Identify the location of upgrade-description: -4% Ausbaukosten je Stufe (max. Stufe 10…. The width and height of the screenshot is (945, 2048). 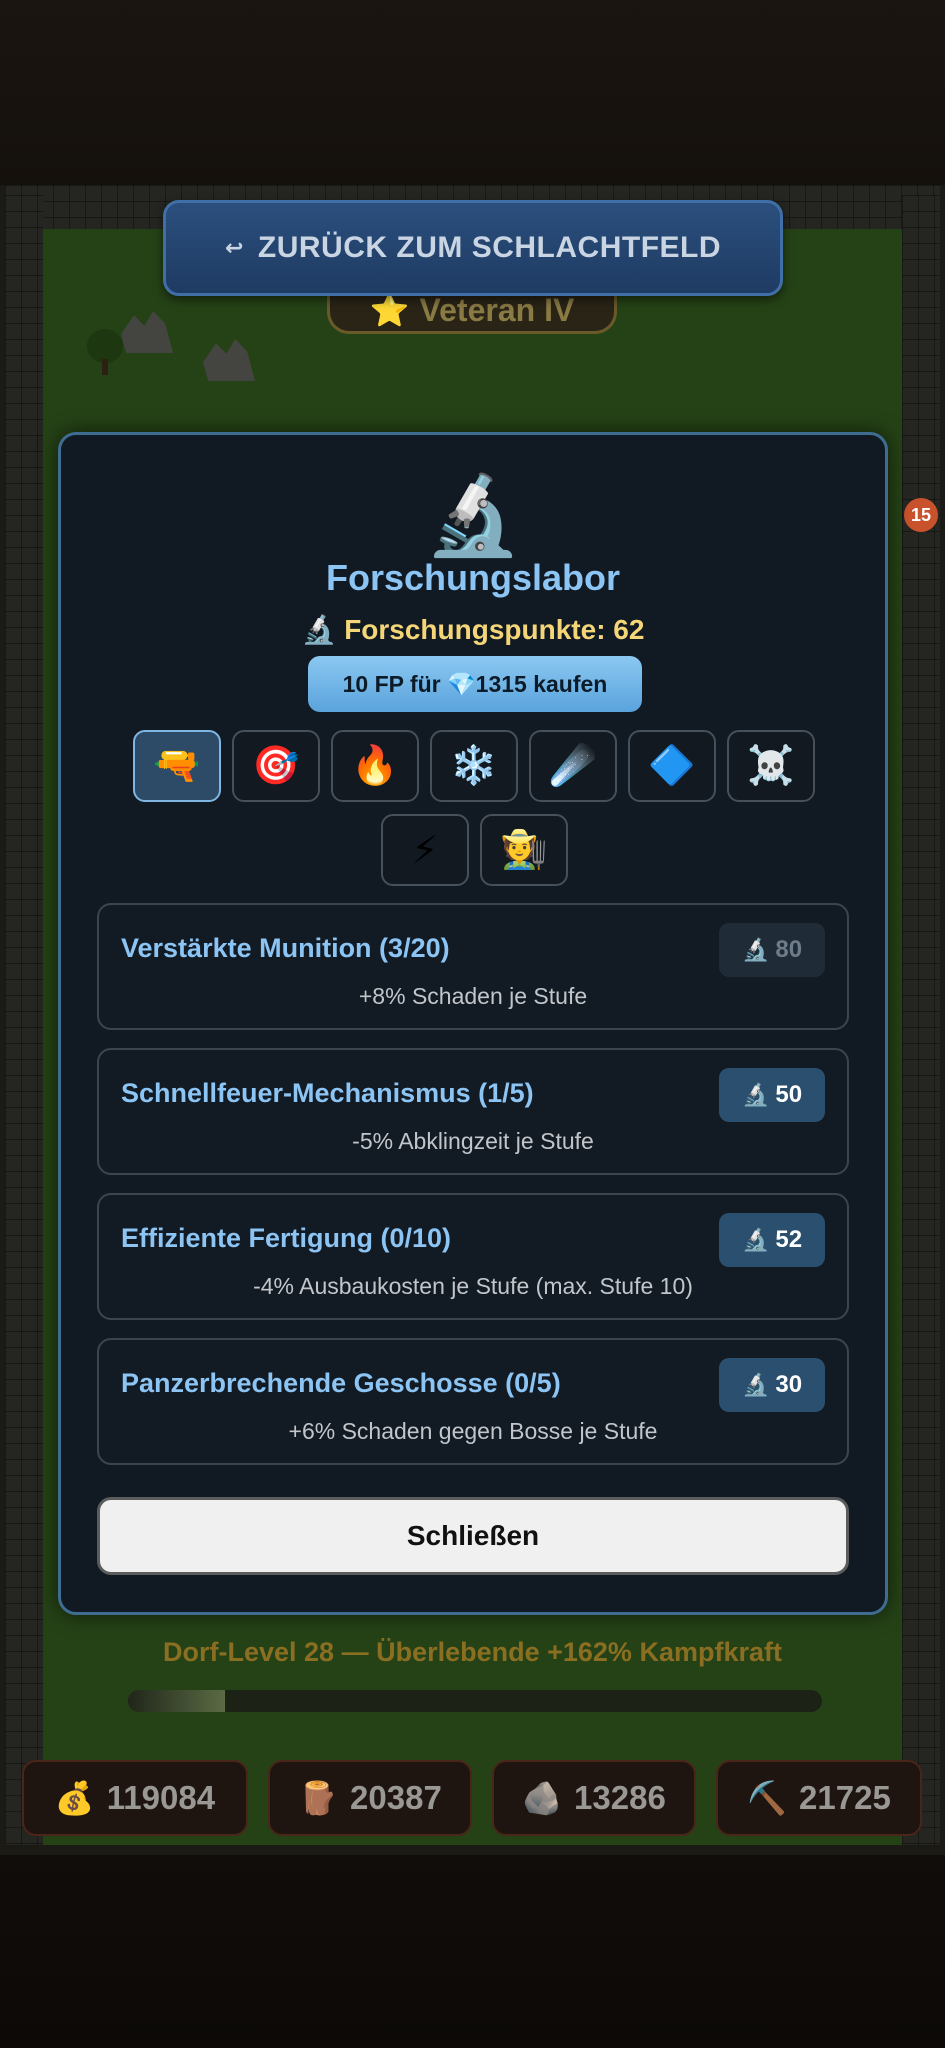
(473, 1286).